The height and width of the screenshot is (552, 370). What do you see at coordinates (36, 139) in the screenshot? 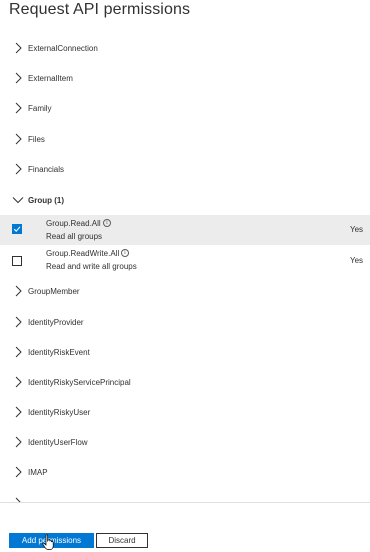
I see `category-label: Files` at bounding box center [36, 139].